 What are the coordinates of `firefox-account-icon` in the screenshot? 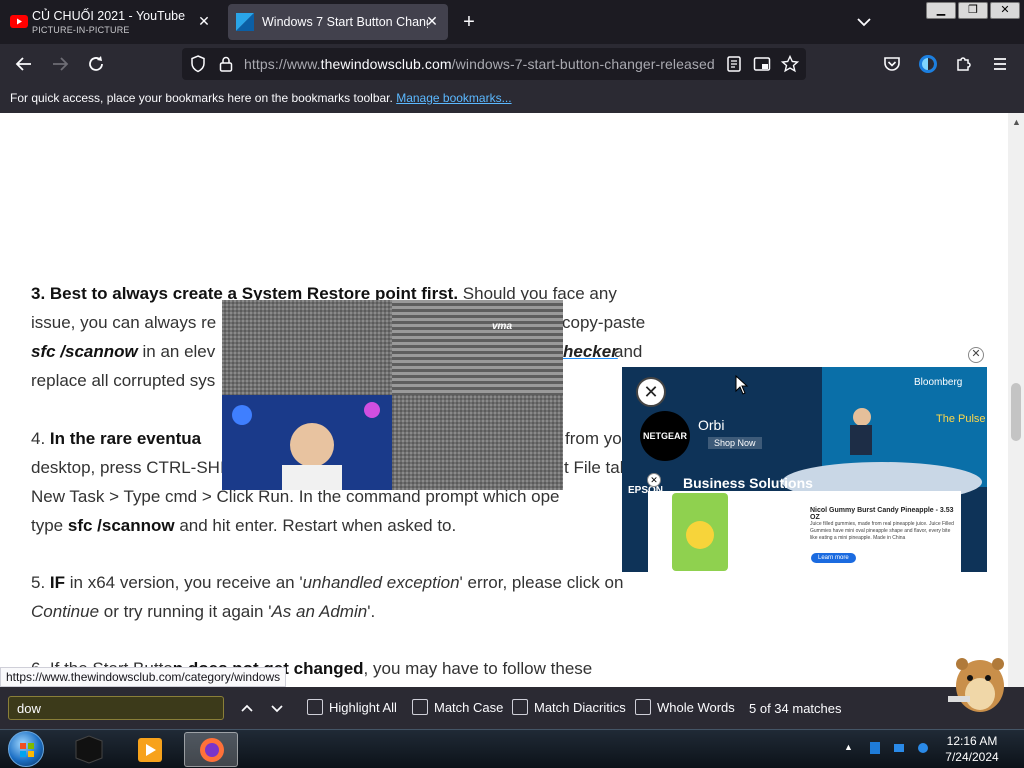 It's located at (928, 64).